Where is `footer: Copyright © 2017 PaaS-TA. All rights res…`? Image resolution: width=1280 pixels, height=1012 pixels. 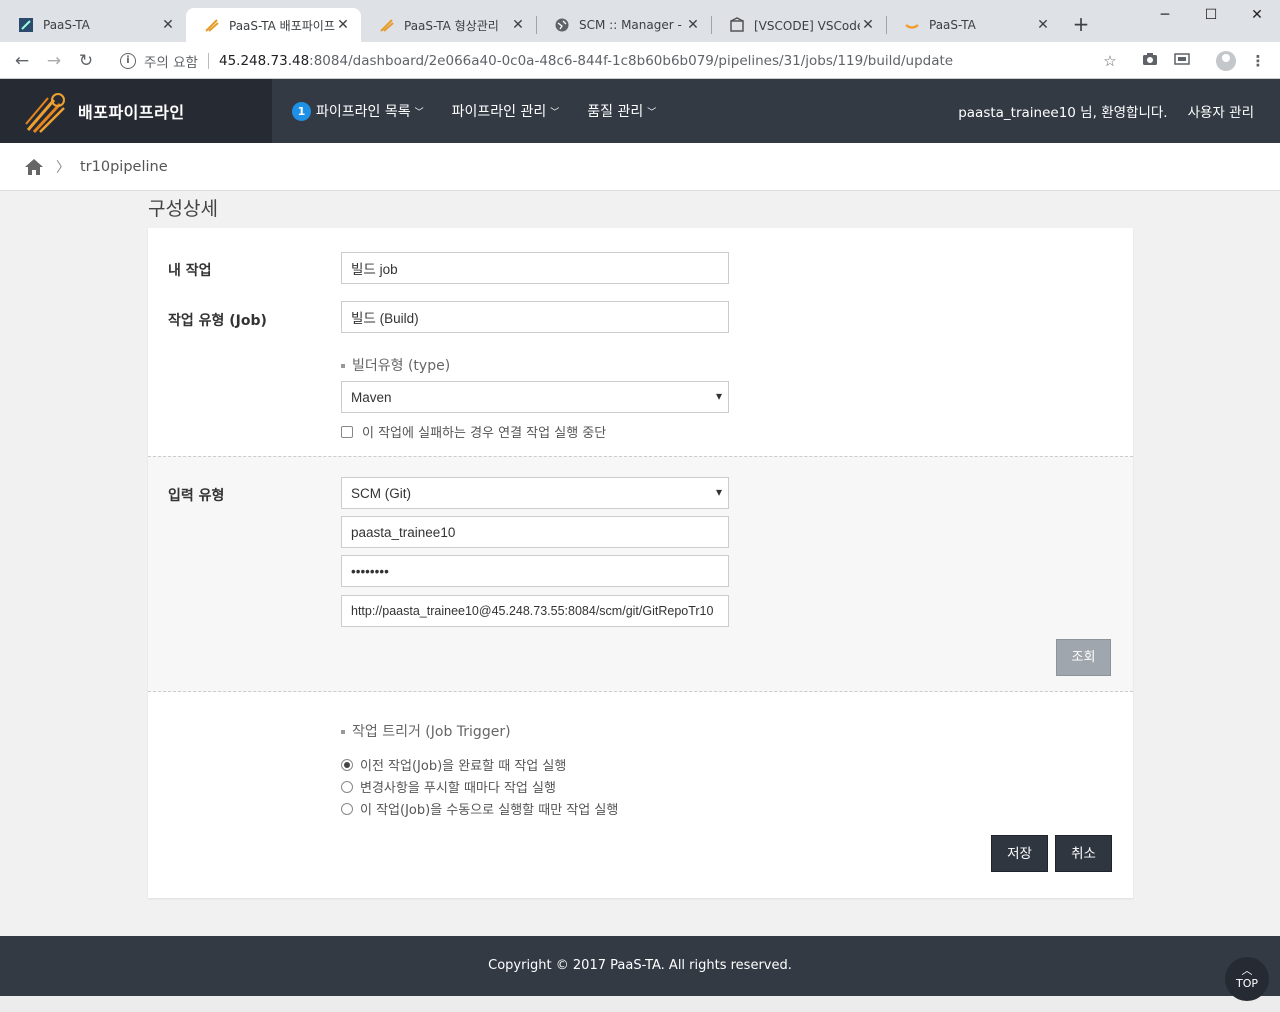 footer: Copyright © 2017 PaaS-TA. All rights res… is located at coordinates (640, 966).